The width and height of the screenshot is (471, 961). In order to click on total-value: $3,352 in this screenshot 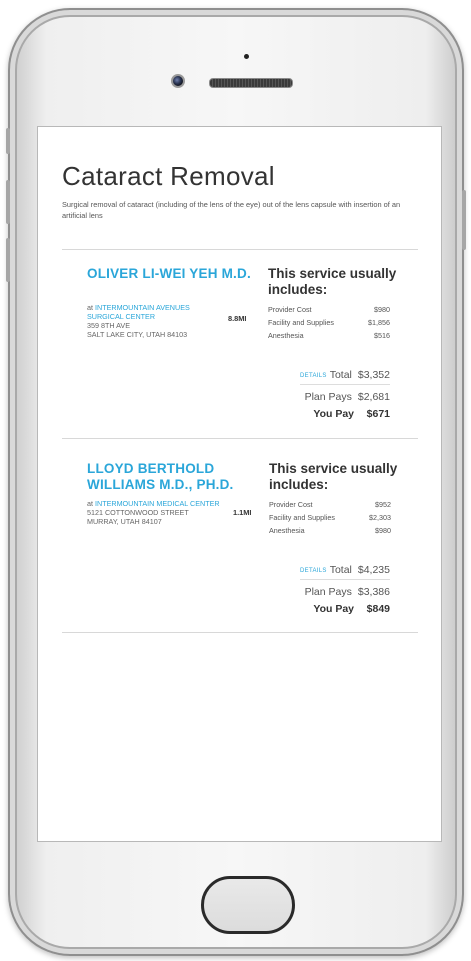, I will do `click(373, 375)`.